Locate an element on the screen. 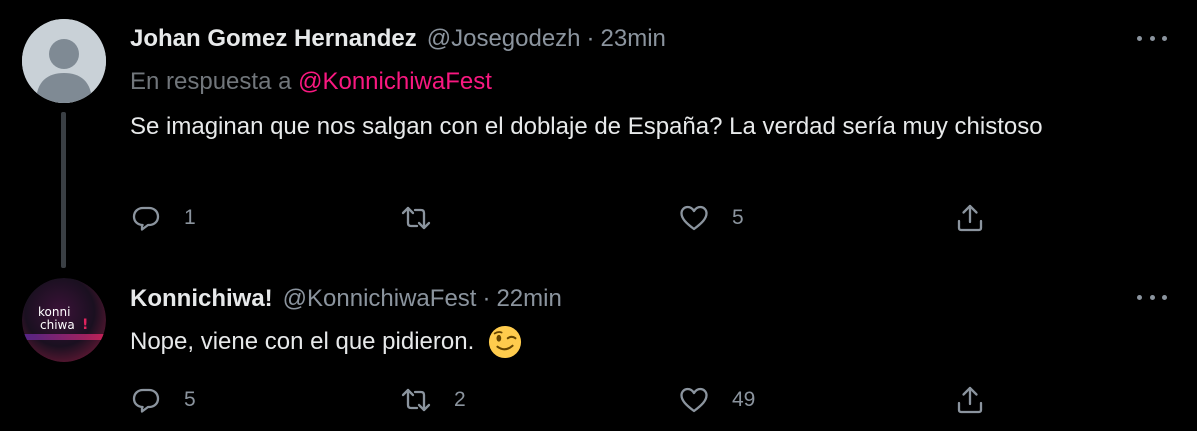 This screenshot has height=431, width=1197. winking-face-icon is located at coordinates (505, 342).